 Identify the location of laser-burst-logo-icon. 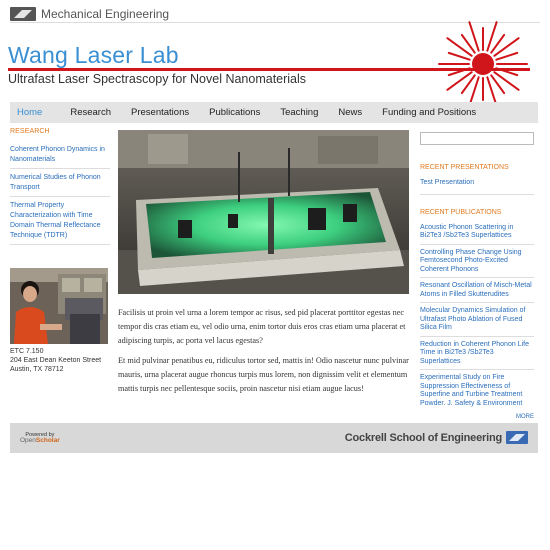
(483, 64).